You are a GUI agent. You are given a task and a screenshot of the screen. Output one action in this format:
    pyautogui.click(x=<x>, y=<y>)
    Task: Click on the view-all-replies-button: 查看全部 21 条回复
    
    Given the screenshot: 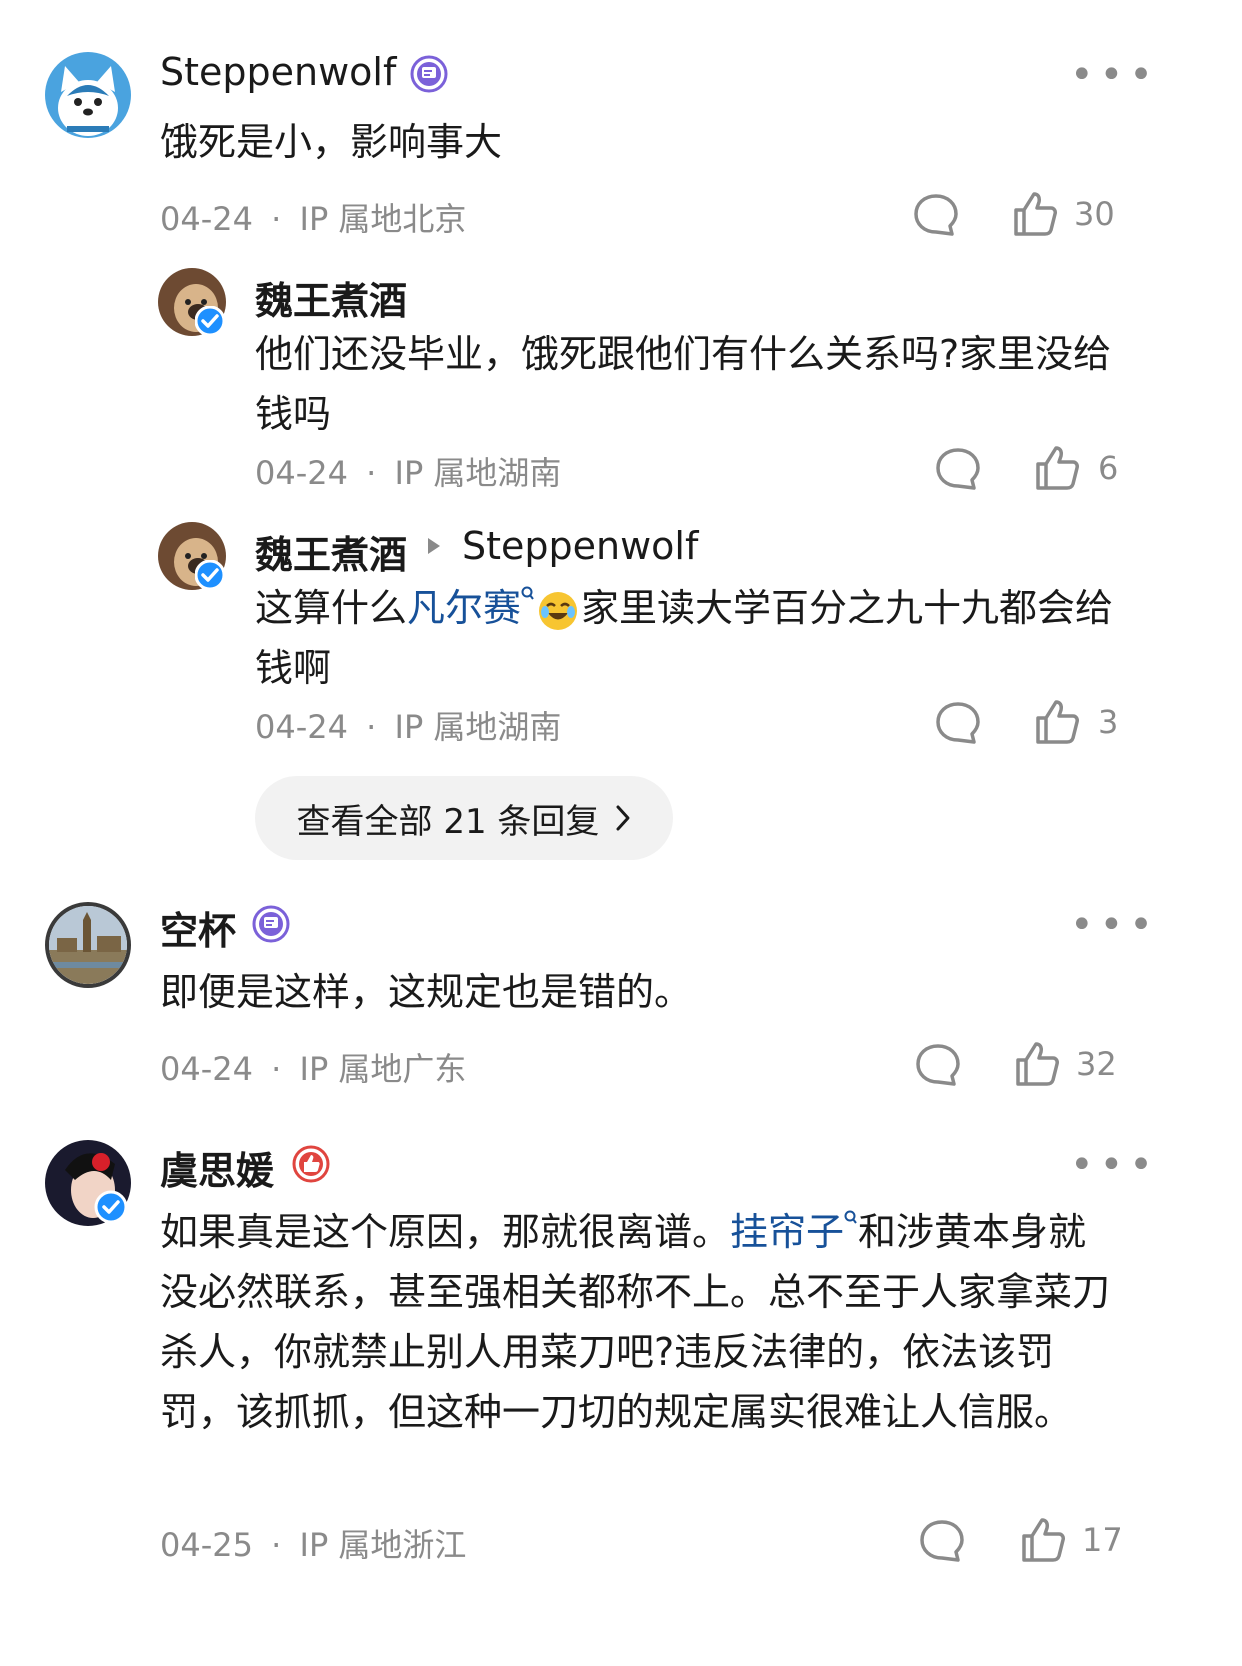 What is the action you would take?
    pyautogui.click(x=464, y=818)
    